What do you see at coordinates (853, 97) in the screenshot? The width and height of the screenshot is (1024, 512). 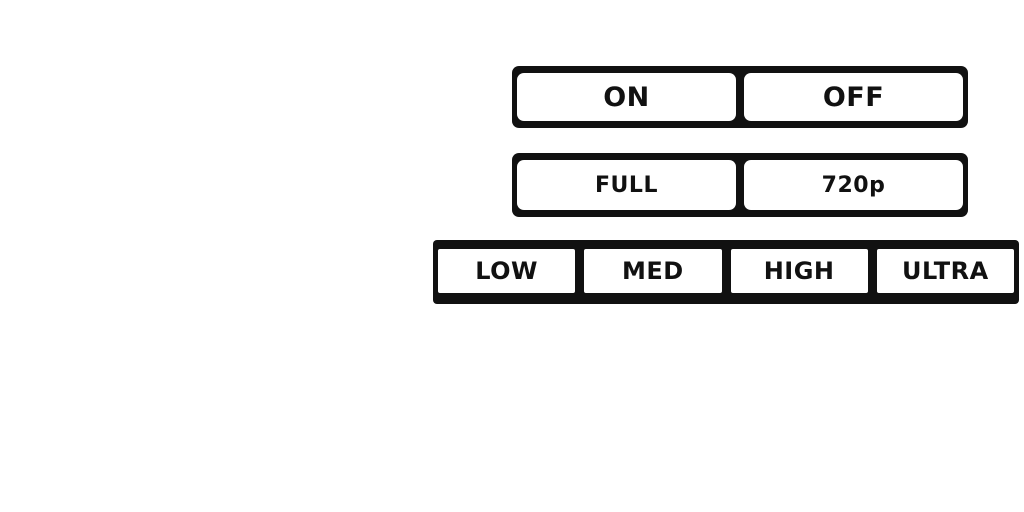 I see `power-option-off: OFF` at bounding box center [853, 97].